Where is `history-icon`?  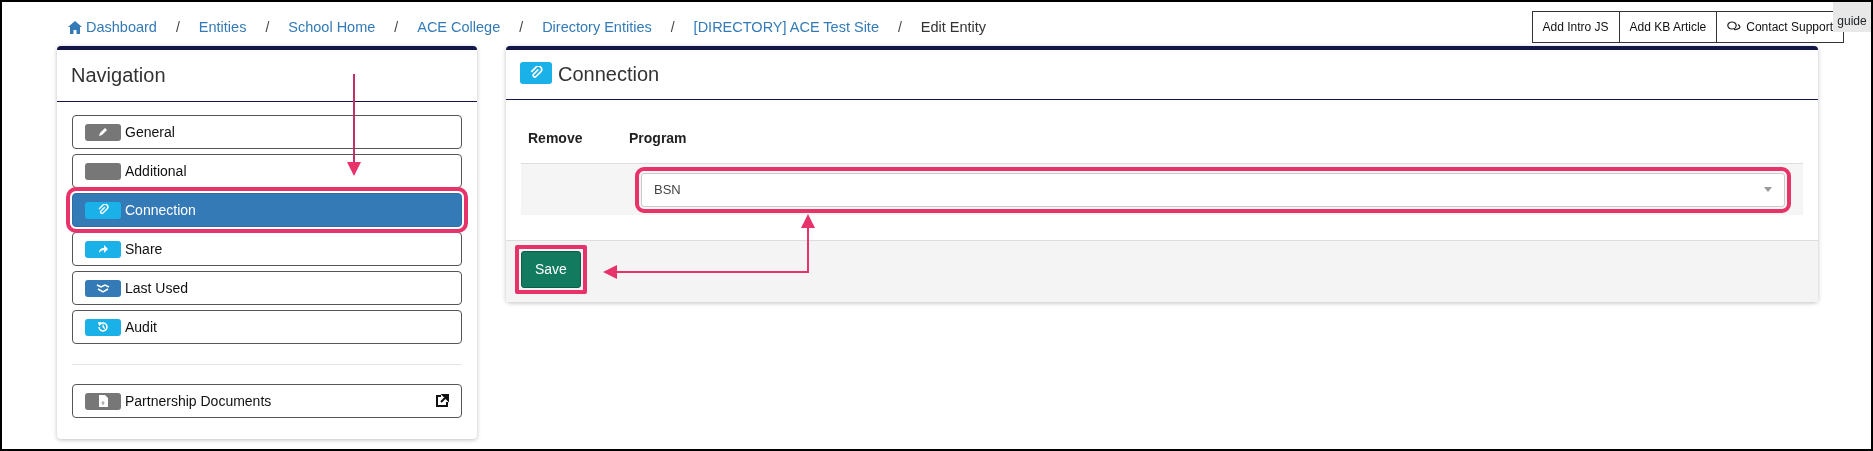
history-icon is located at coordinates (103, 327).